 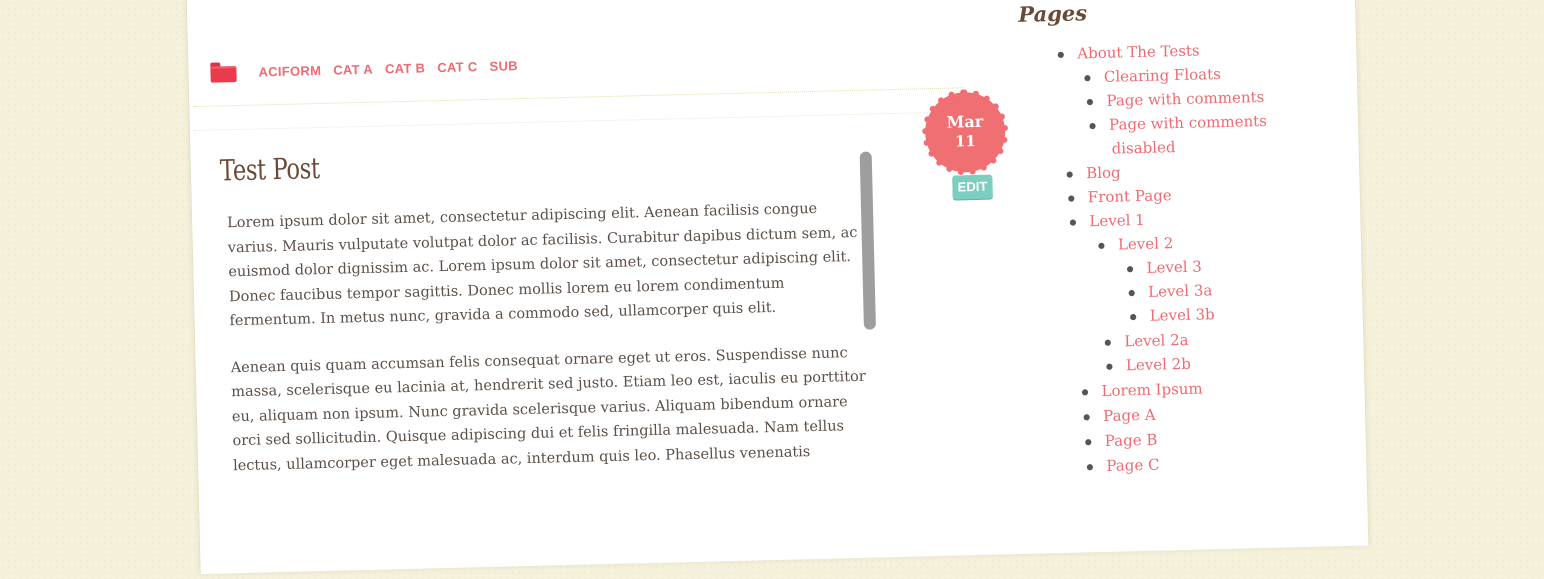 What do you see at coordinates (1146, 243) in the screenshot?
I see `page-link-level-2: Level 2` at bounding box center [1146, 243].